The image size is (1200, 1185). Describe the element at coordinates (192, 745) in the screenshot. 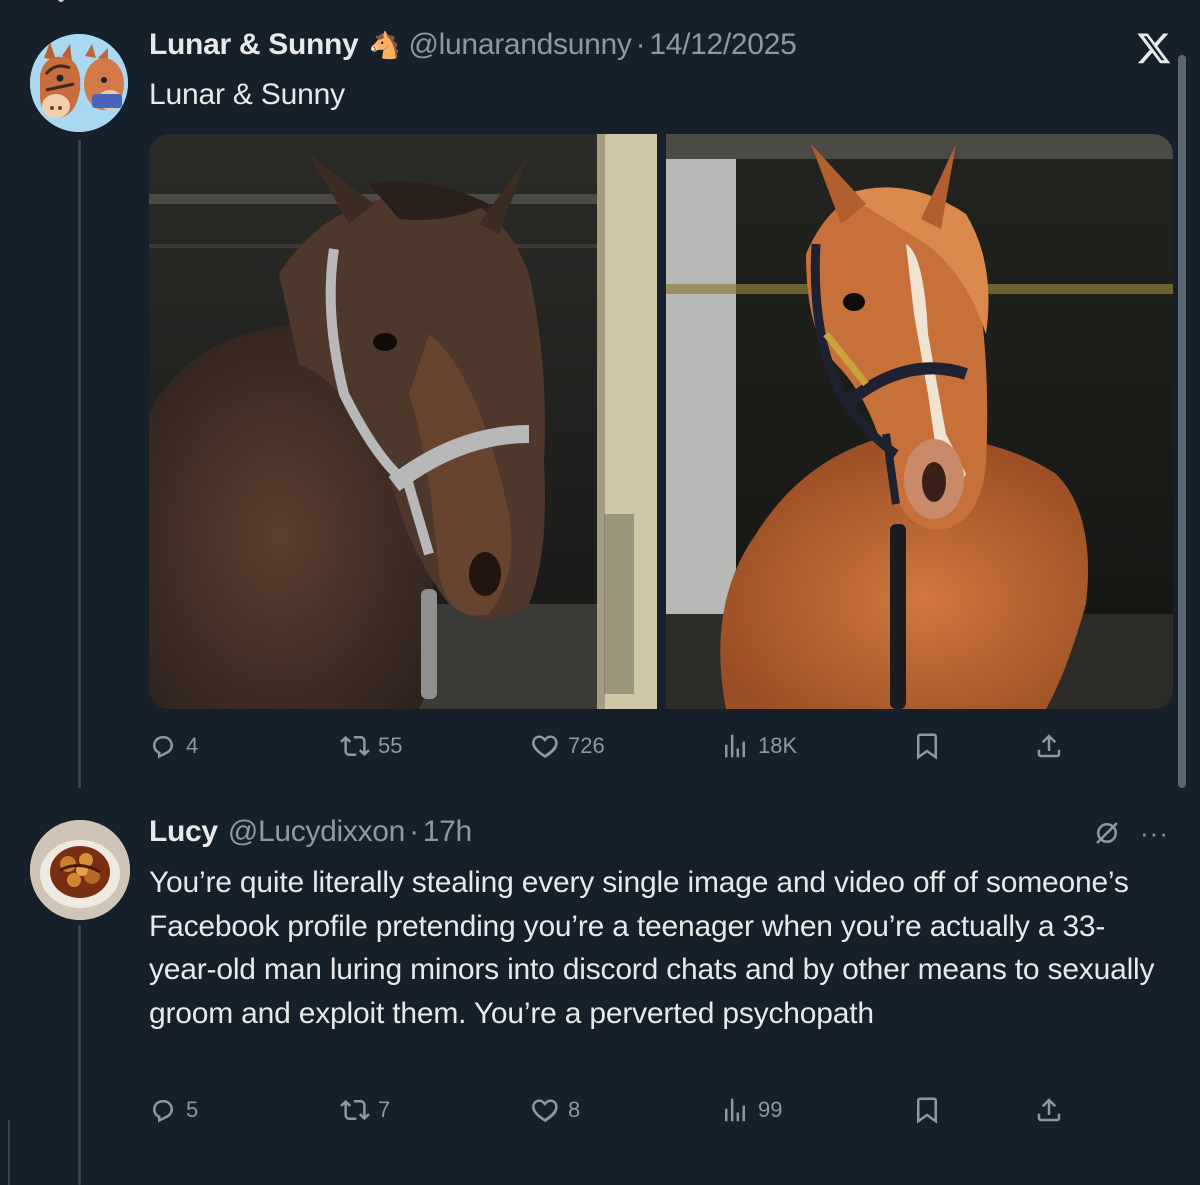

I see `reply-count: 4` at that location.